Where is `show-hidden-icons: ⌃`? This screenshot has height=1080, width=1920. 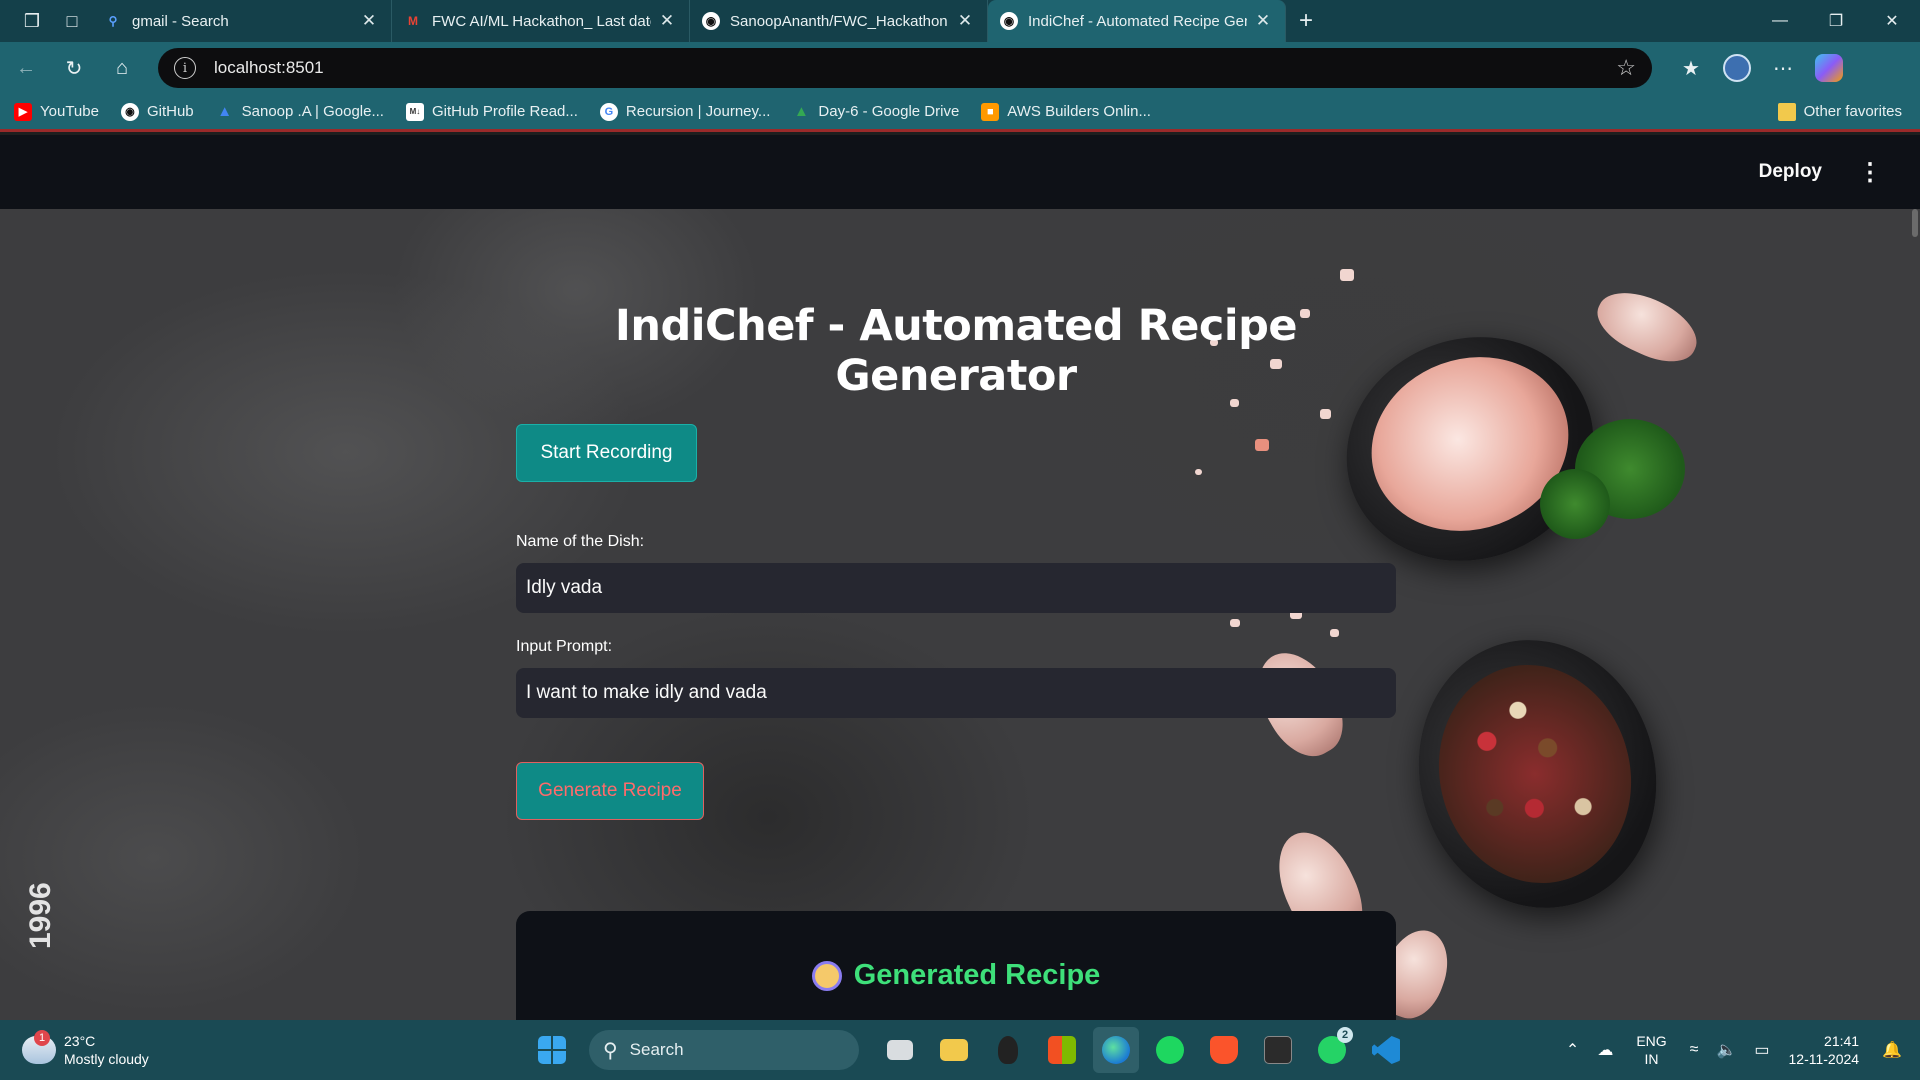
show-hidden-icons: ⌃ is located at coordinates (1572, 1050).